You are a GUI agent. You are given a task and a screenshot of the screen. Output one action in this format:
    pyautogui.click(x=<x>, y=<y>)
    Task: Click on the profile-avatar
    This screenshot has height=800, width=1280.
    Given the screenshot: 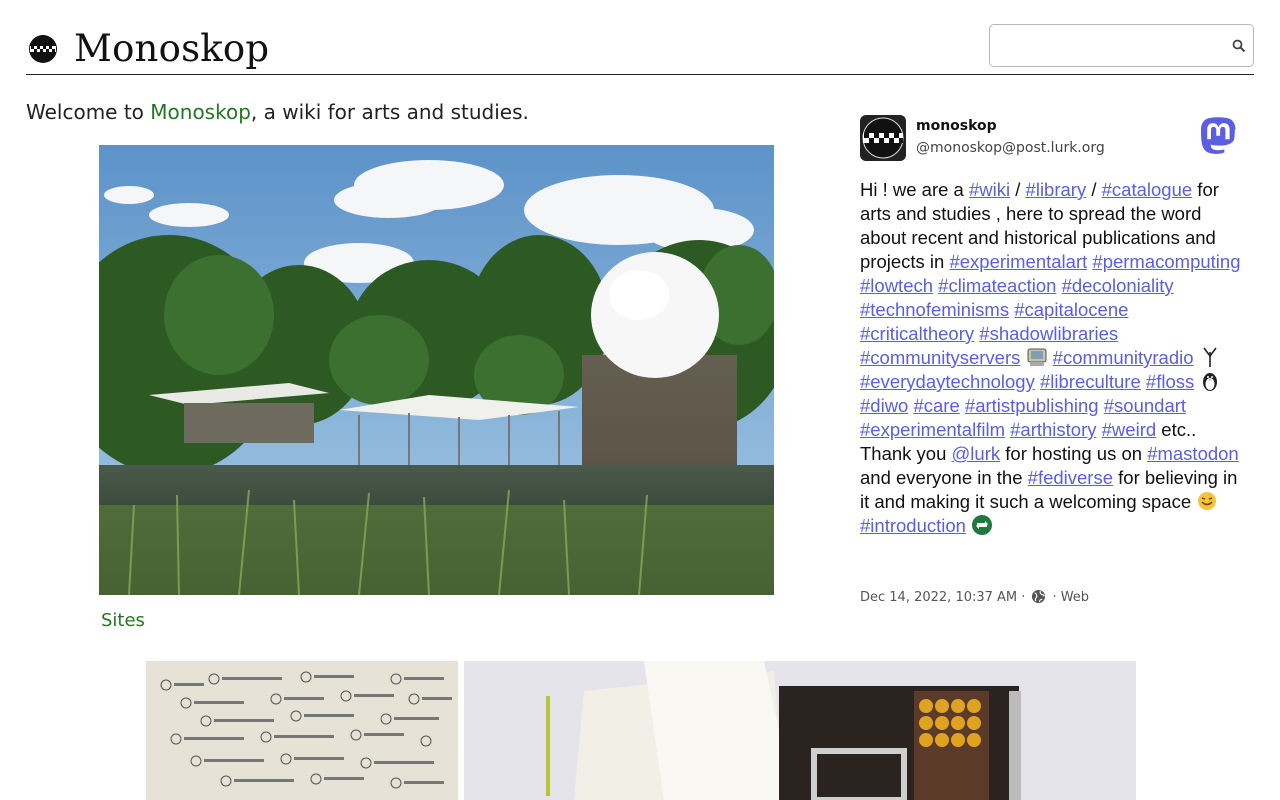 What is the action you would take?
    pyautogui.click(x=883, y=138)
    